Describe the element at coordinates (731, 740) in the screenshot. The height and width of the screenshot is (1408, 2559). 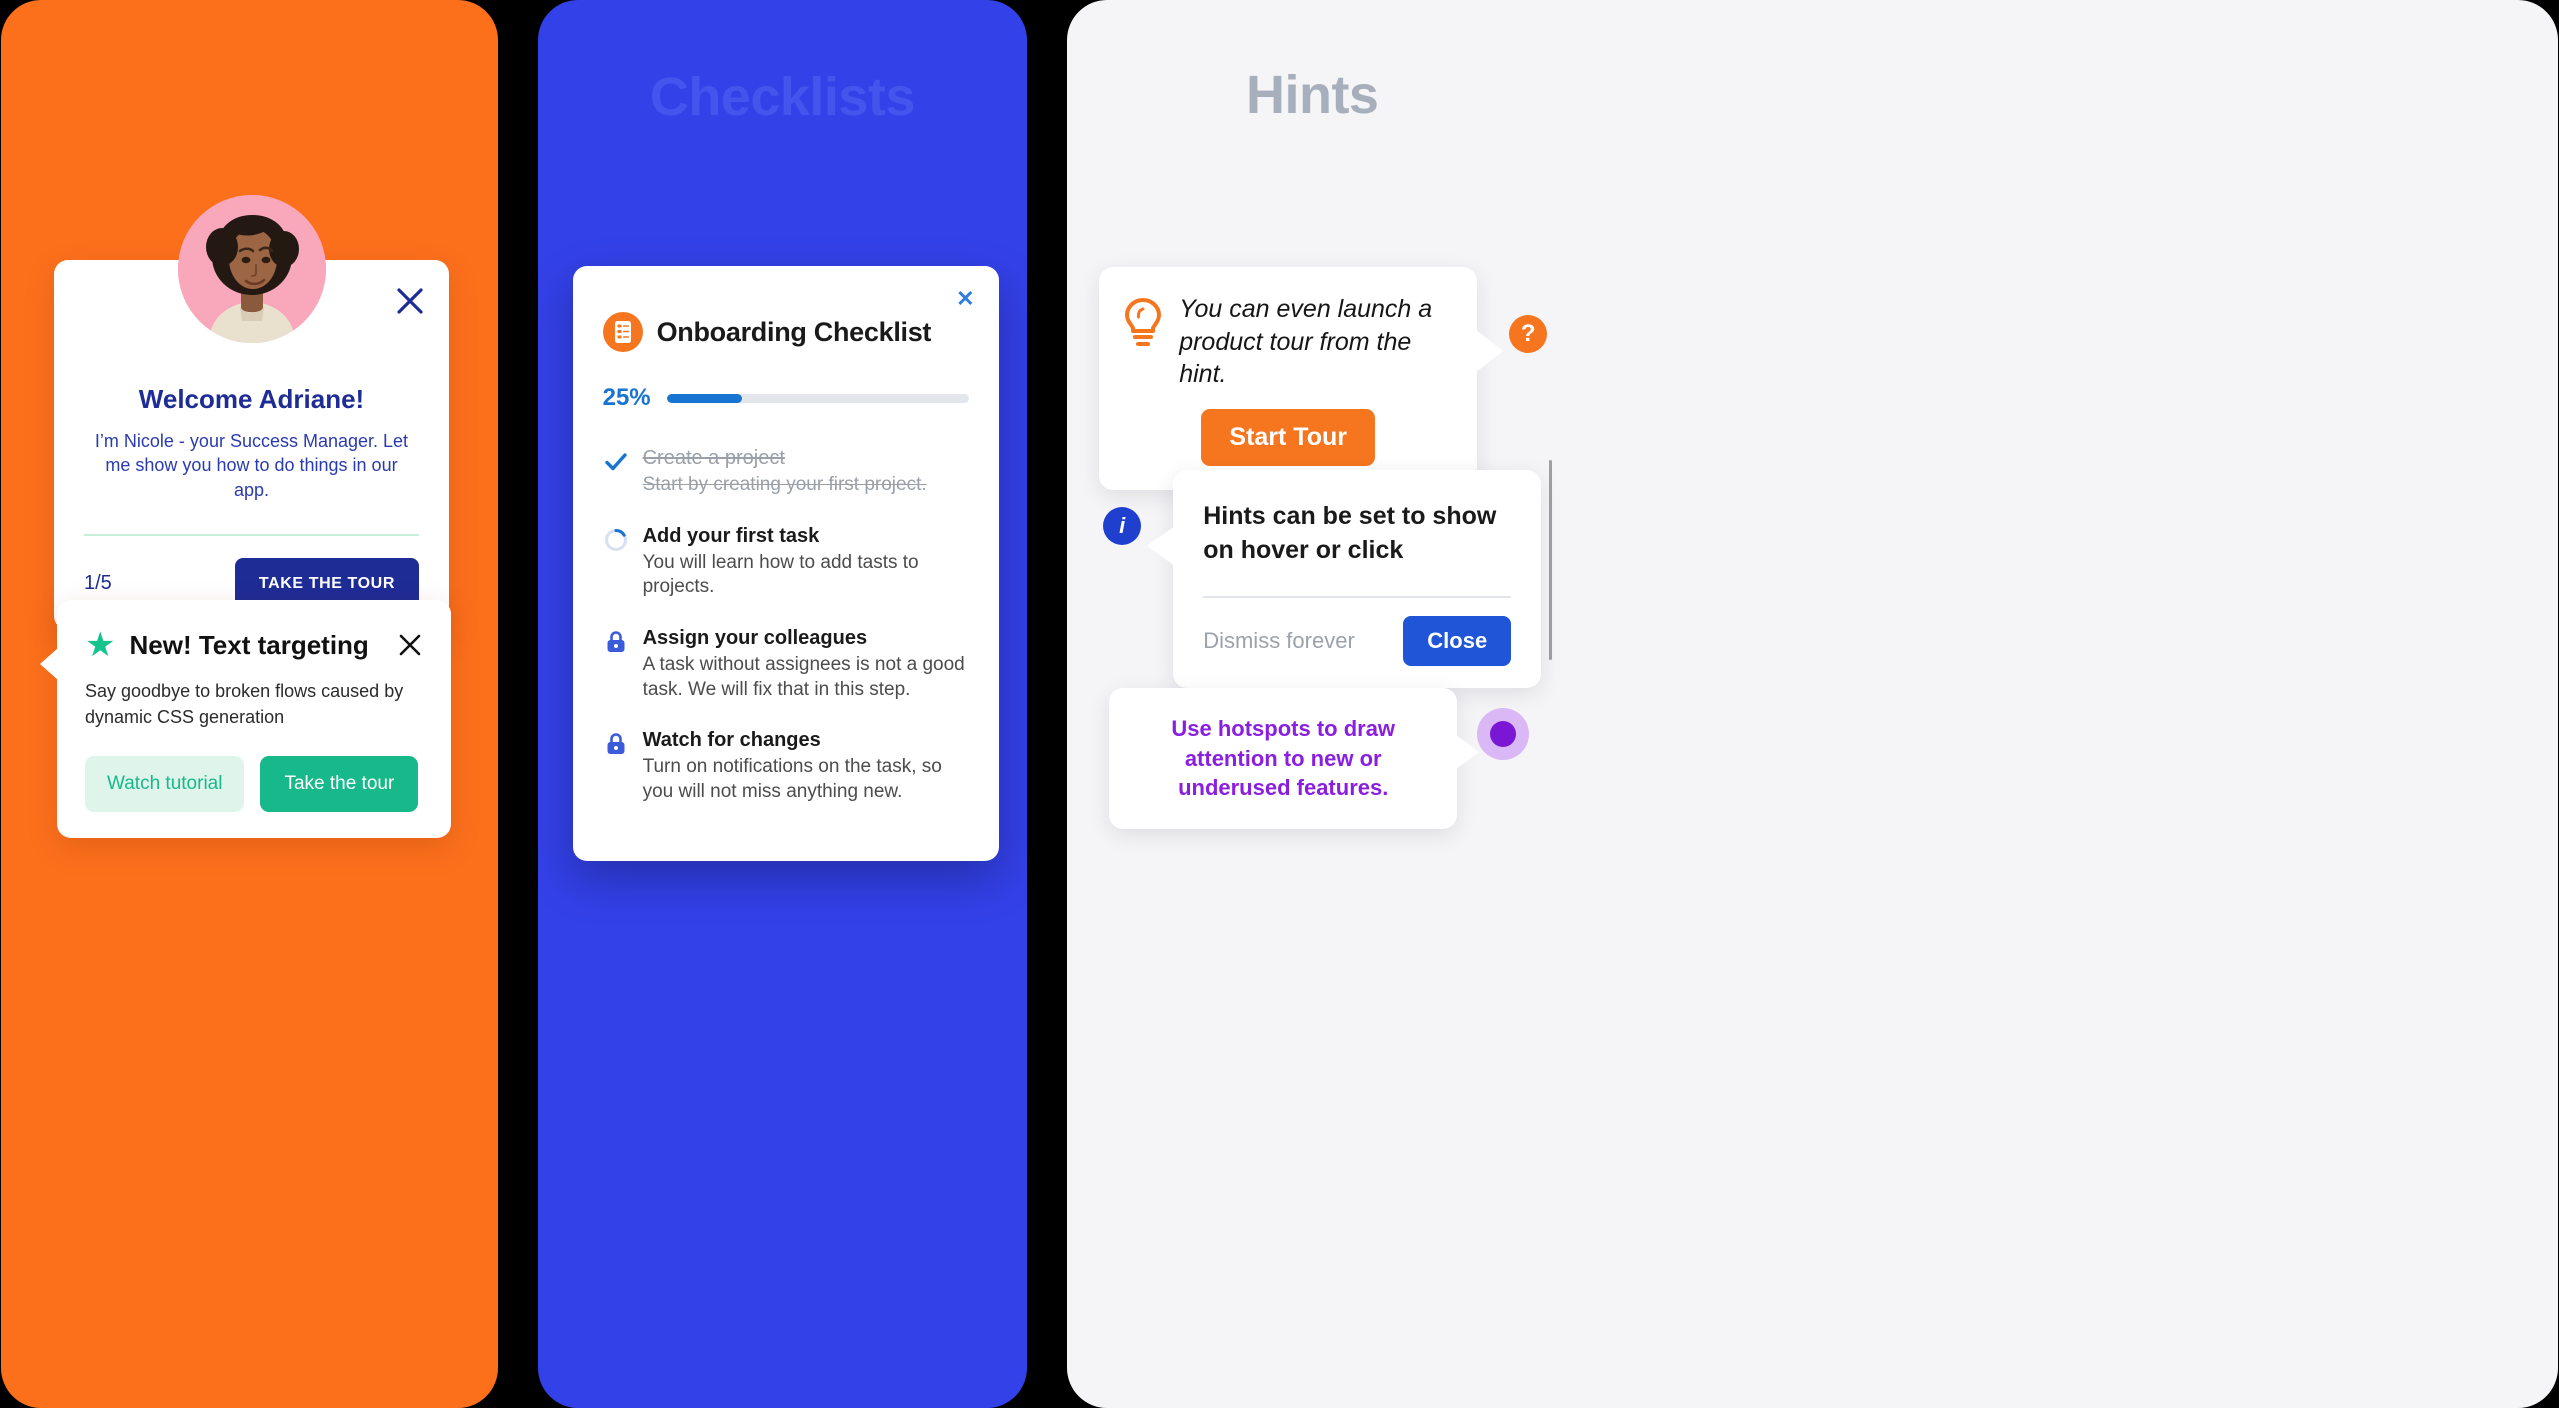
I see `checklist-item-title: Watch for changes` at that location.